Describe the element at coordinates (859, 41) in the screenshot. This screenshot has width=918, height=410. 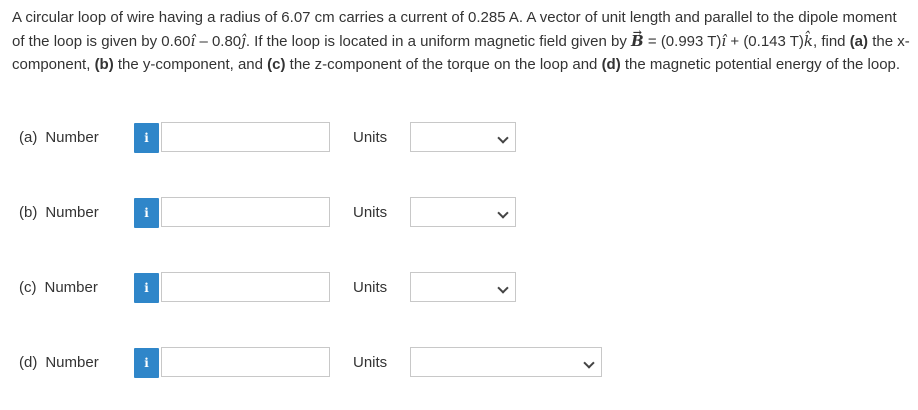
I see `part-a-tag: (a)` at that location.